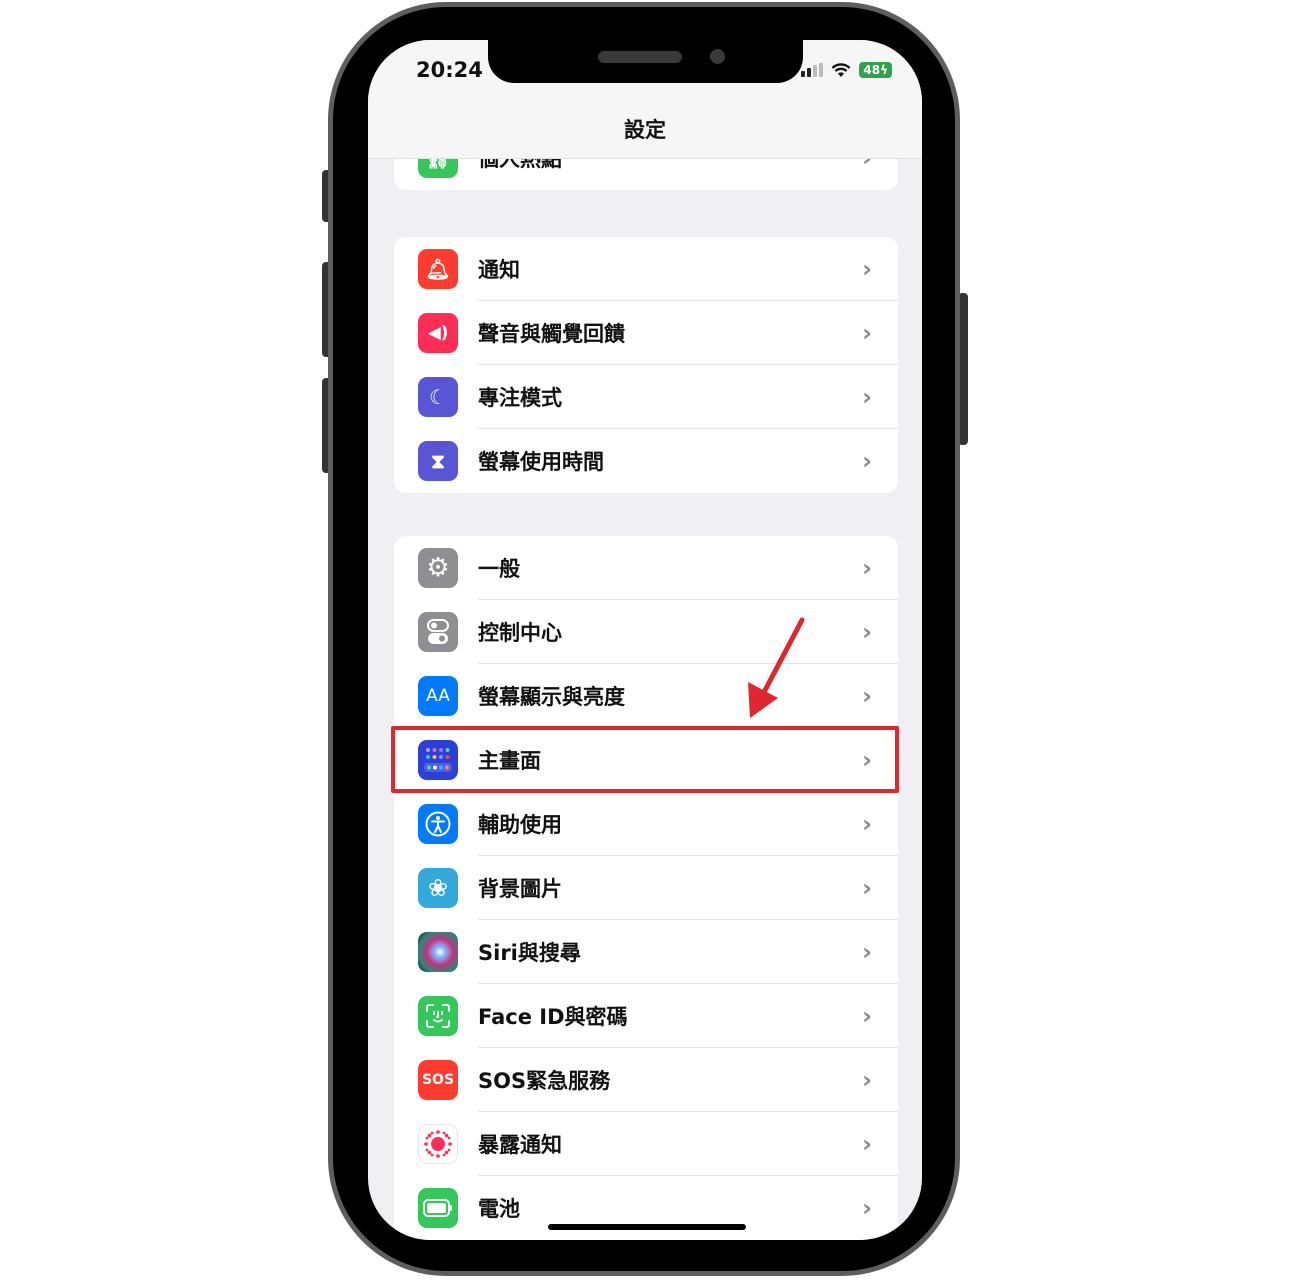 The width and height of the screenshot is (1290, 1280). I want to click on battery-icon, so click(438, 1208).